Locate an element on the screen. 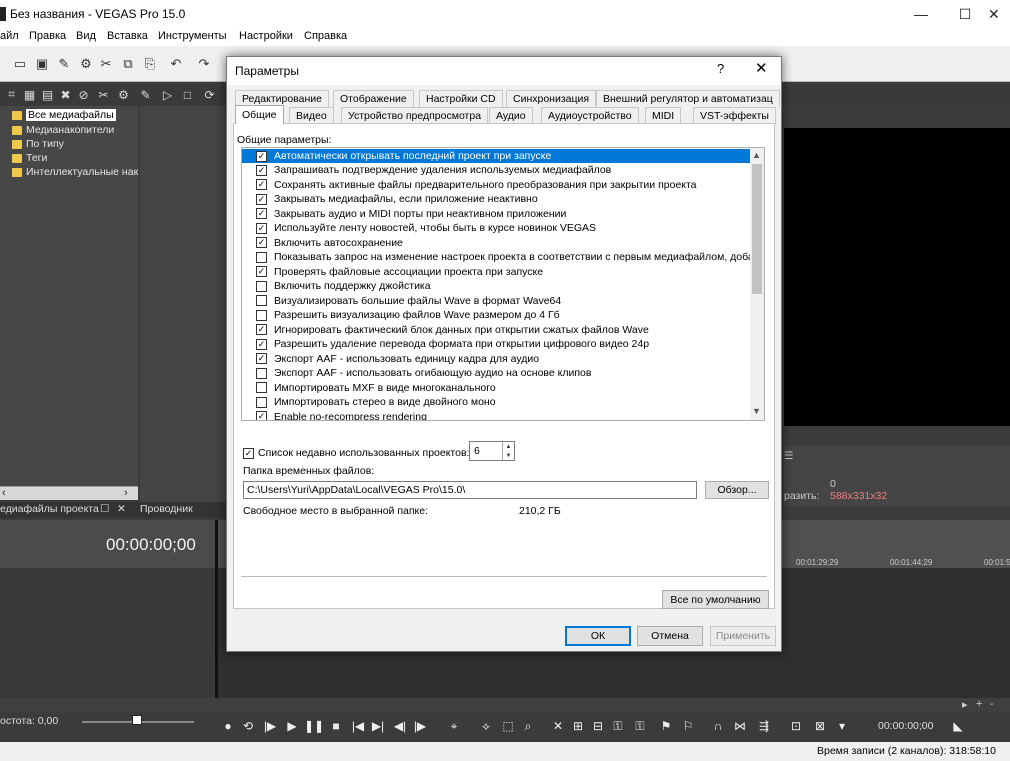 This screenshot has height=761, width=1010. menu-view: Вид is located at coordinates (86, 36).